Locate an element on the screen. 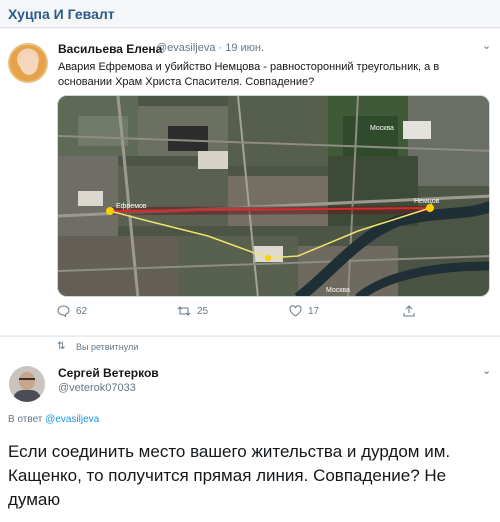 The width and height of the screenshot is (500, 522). reply-count: 62 is located at coordinates (82, 311).